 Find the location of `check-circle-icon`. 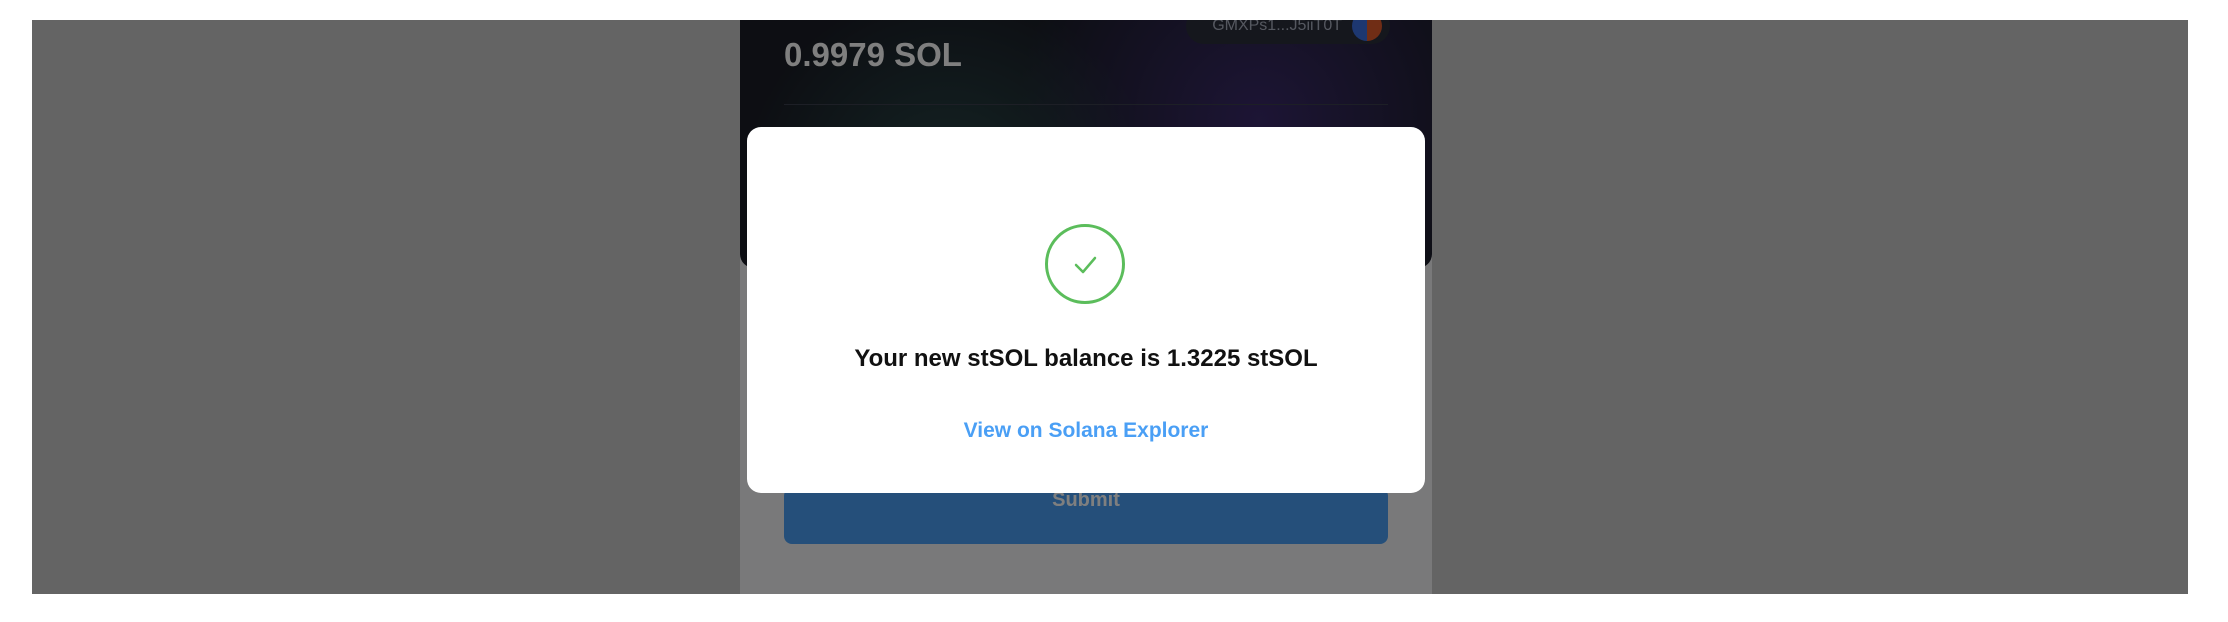

check-circle-icon is located at coordinates (1085, 264).